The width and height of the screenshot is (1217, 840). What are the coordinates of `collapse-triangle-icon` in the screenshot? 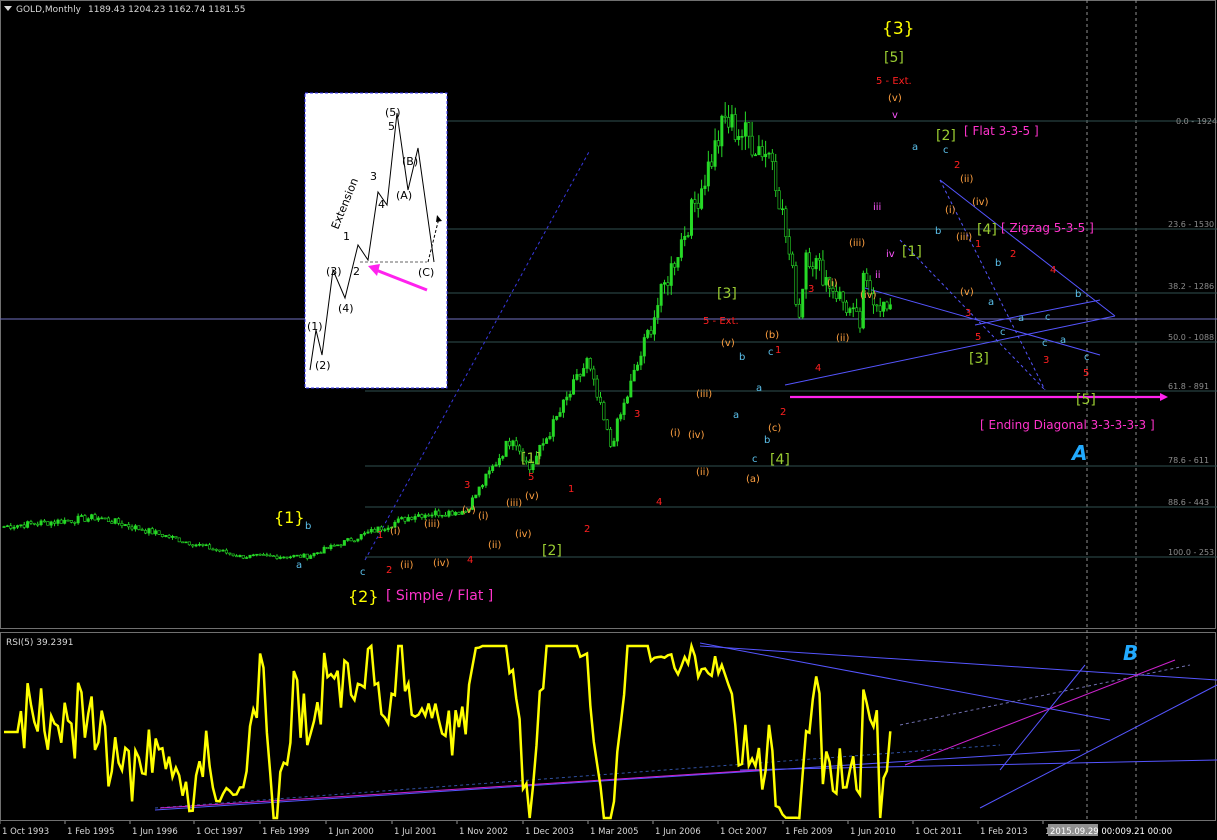 It's located at (8, 8).